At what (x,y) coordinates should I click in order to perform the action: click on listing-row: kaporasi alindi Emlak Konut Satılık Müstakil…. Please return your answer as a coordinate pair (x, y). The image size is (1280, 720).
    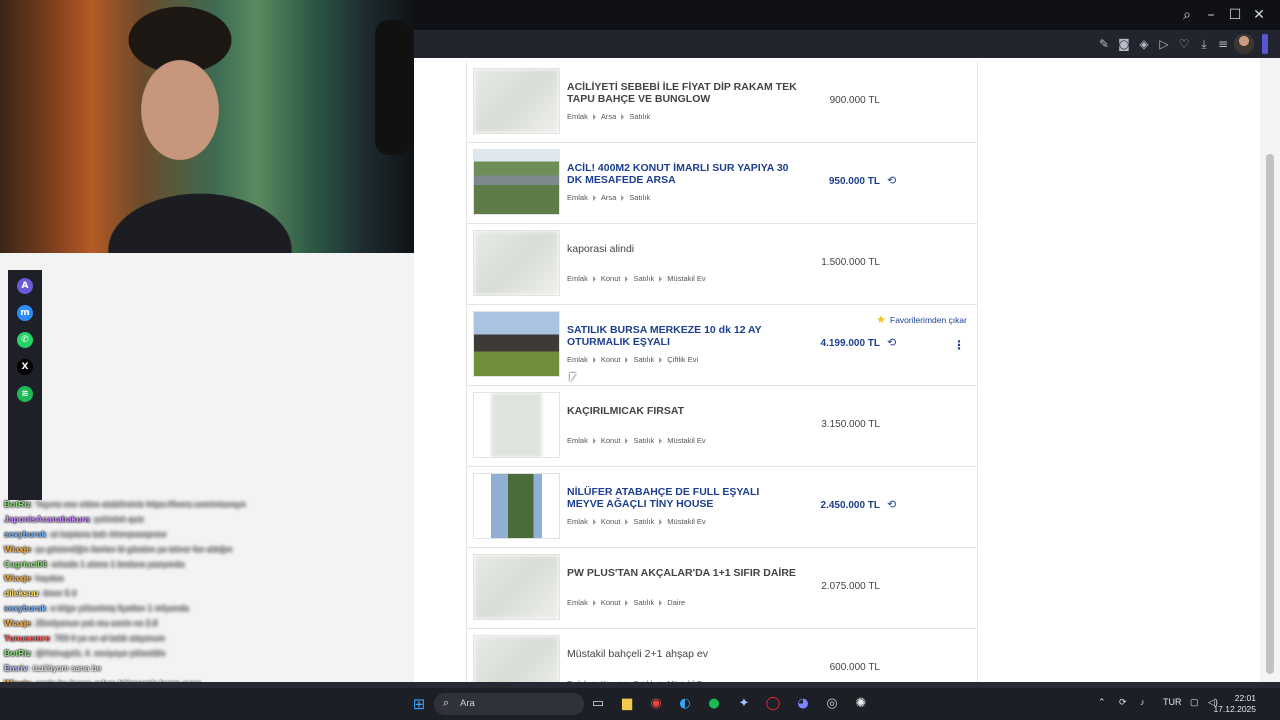
    Looking at the image, I should click on (722, 264).